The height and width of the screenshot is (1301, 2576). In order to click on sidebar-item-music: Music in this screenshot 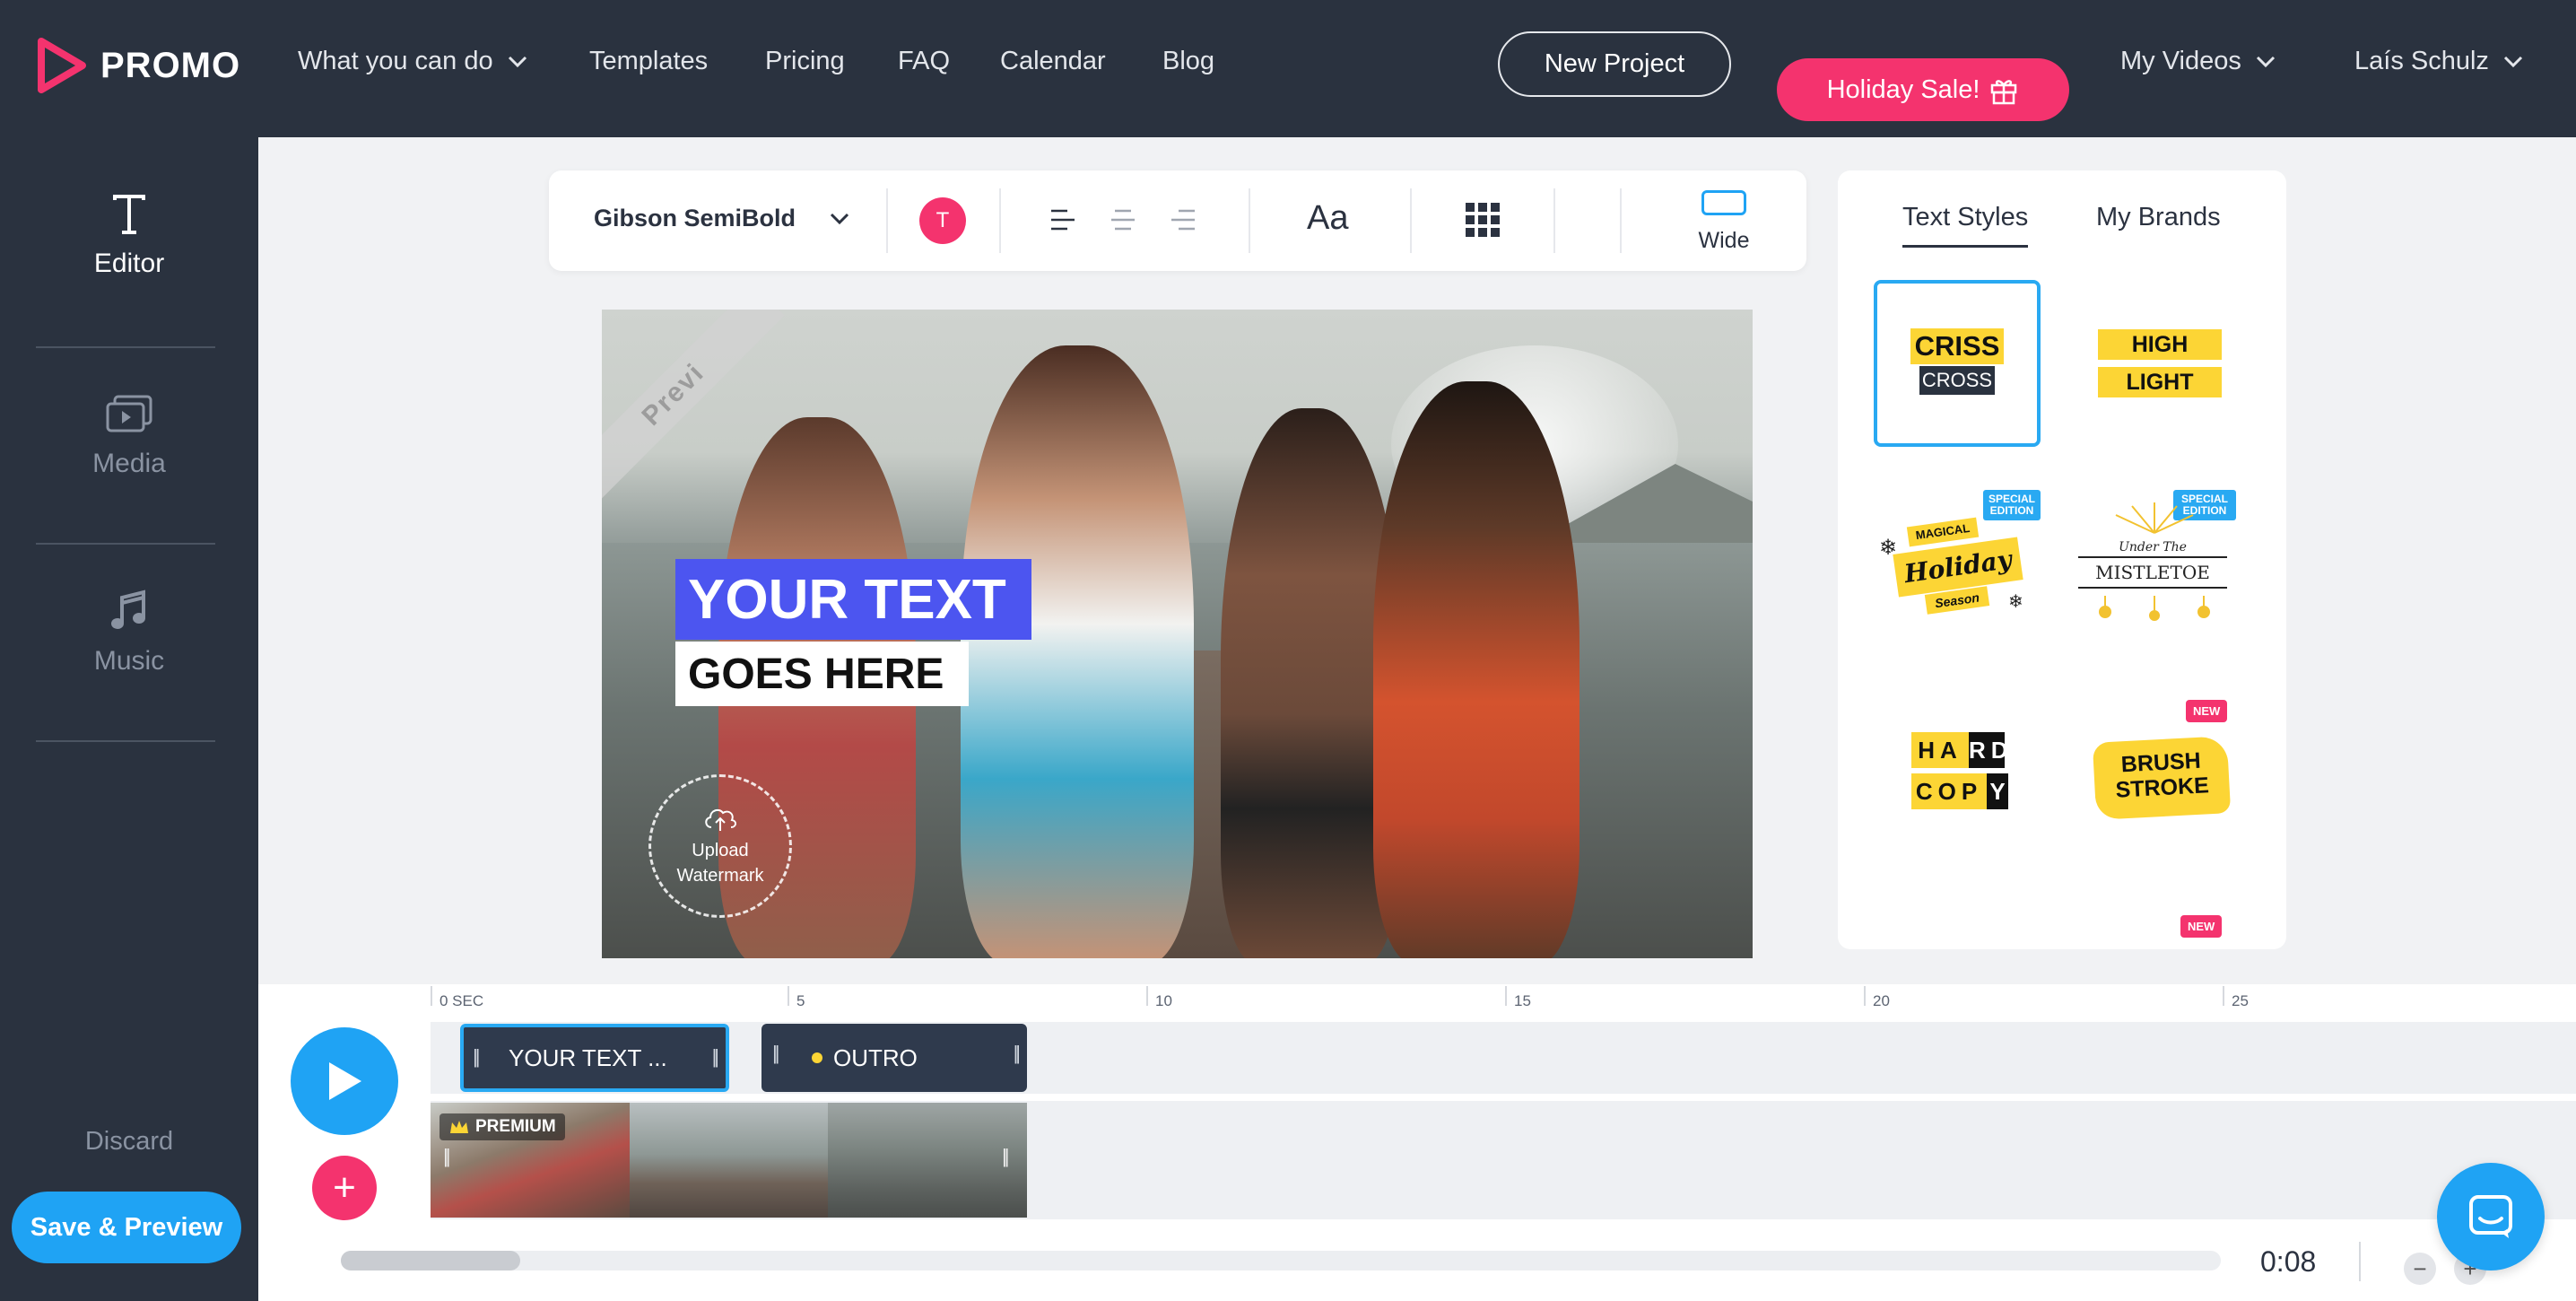, I will do `click(129, 633)`.